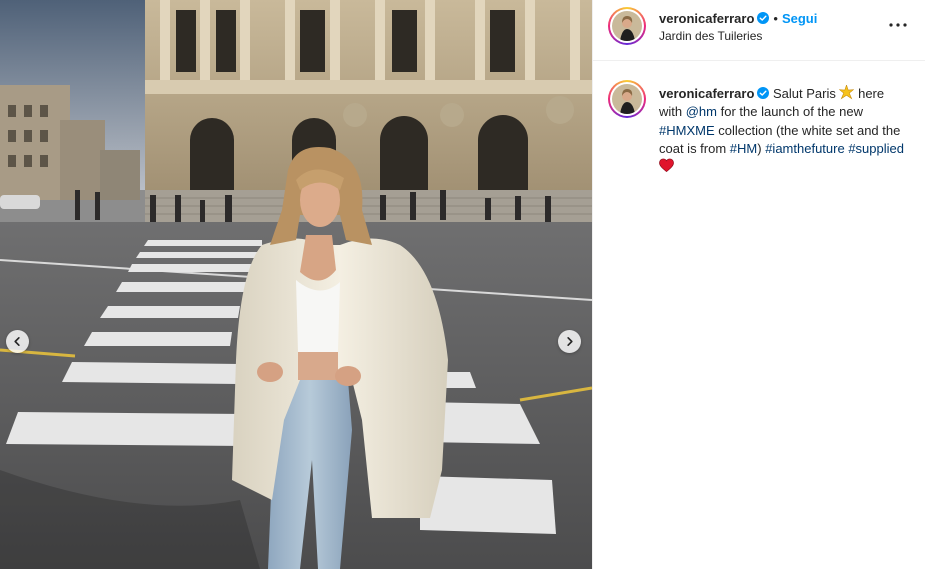  Describe the element at coordinates (805, 148) in the screenshot. I see `hashtag-link: #iamthefuture` at that location.